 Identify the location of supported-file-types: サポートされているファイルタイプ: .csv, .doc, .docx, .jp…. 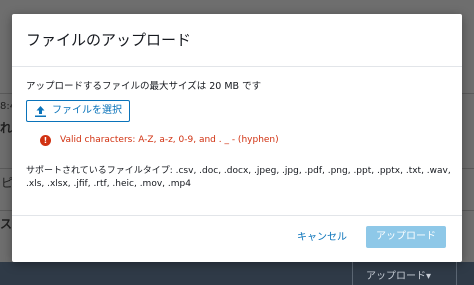
(238, 177).